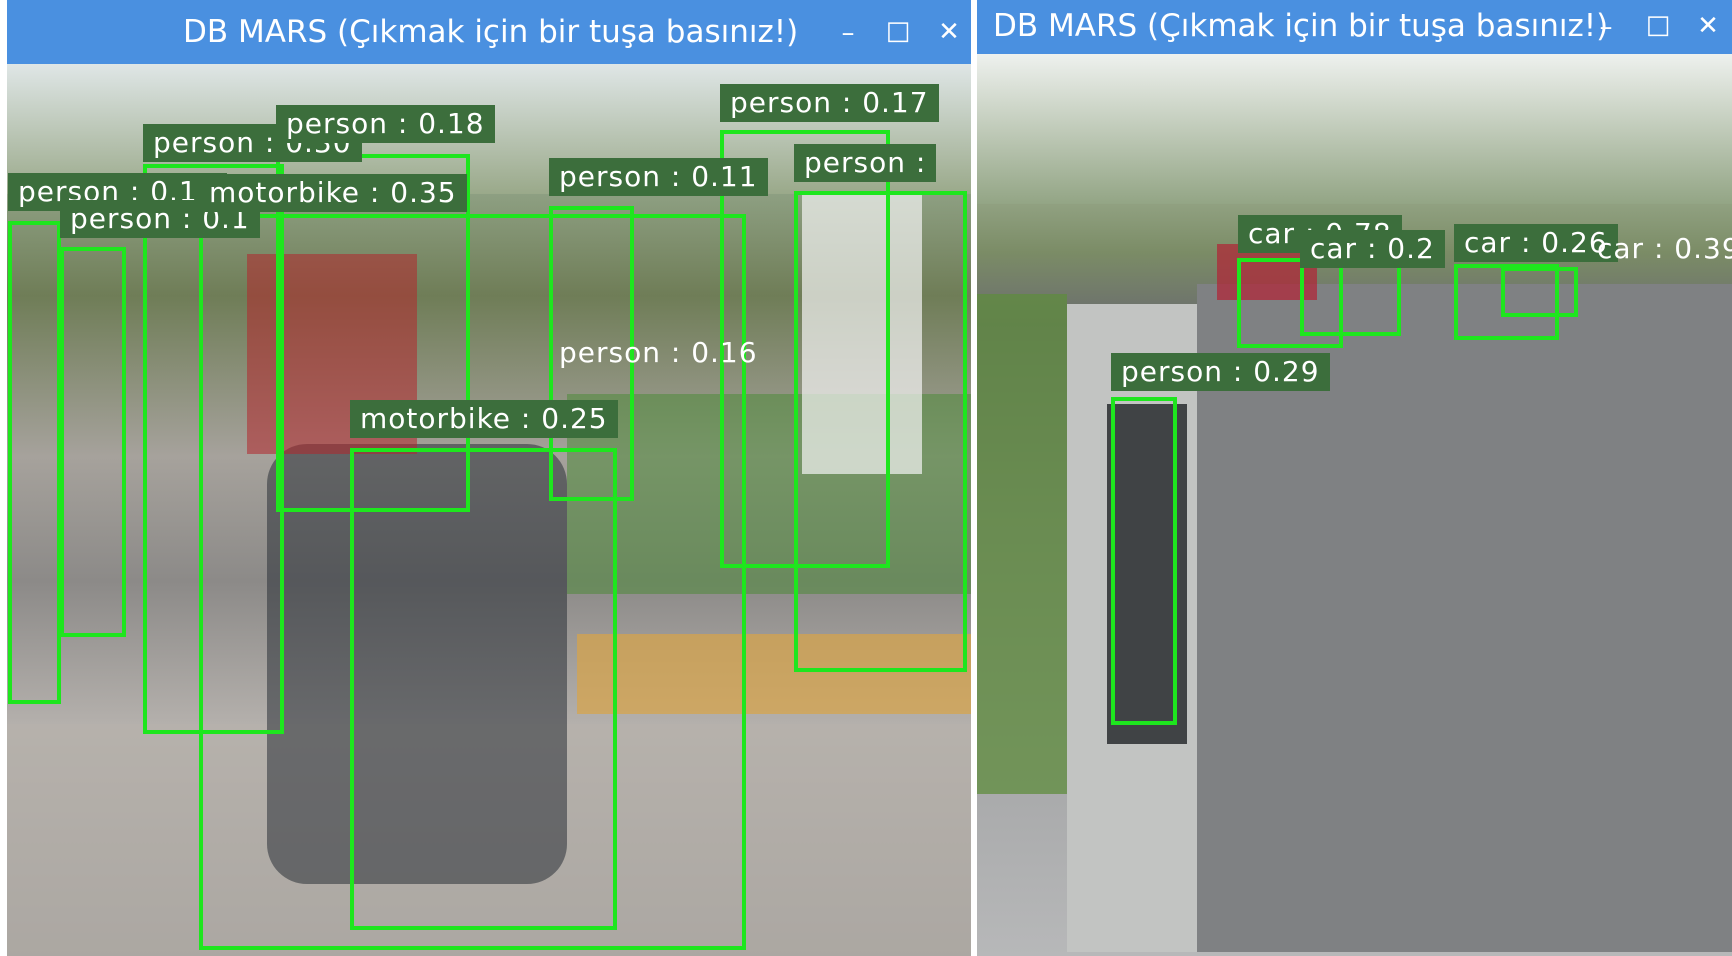 This screenshot has height=956, width=1732. Describe the element at coordinates (1664, 248) in the screenshot. I see `detection-label: car : 0.39` at that location.